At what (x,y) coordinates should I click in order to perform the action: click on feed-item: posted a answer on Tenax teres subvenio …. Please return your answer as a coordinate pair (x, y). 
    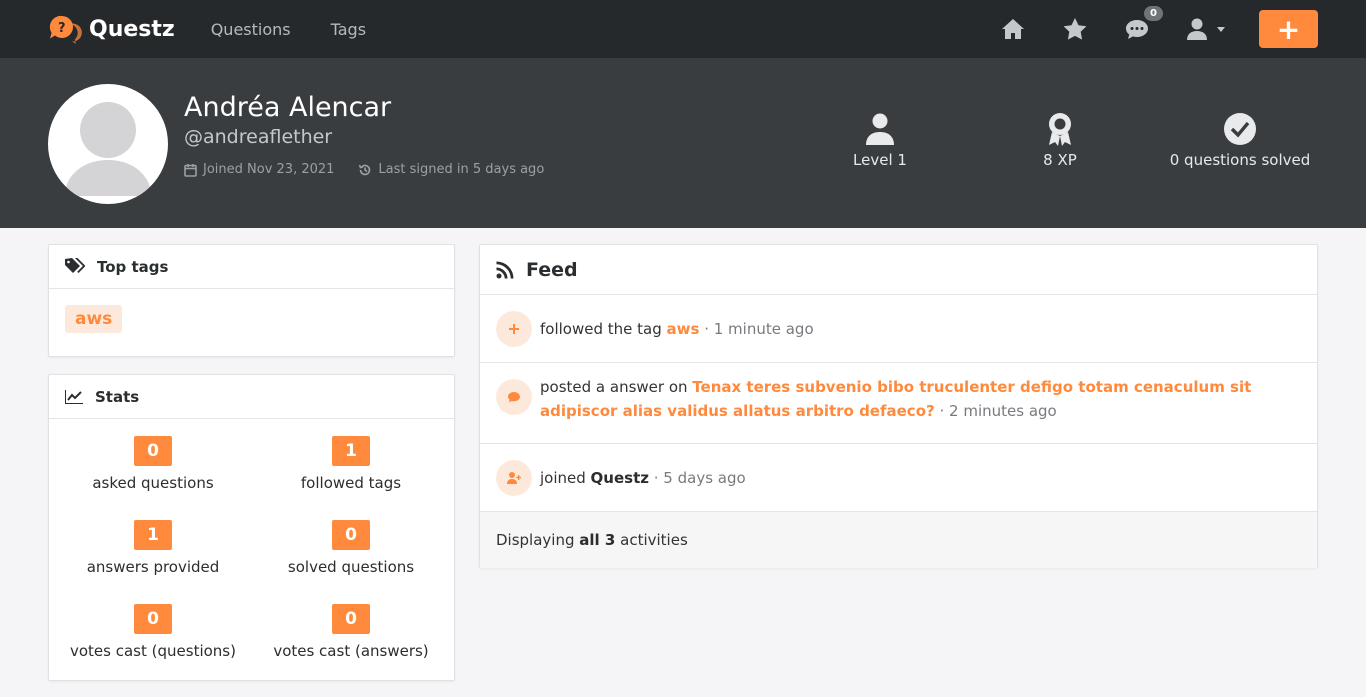
    Looking at the image, I should click on (898, 403).